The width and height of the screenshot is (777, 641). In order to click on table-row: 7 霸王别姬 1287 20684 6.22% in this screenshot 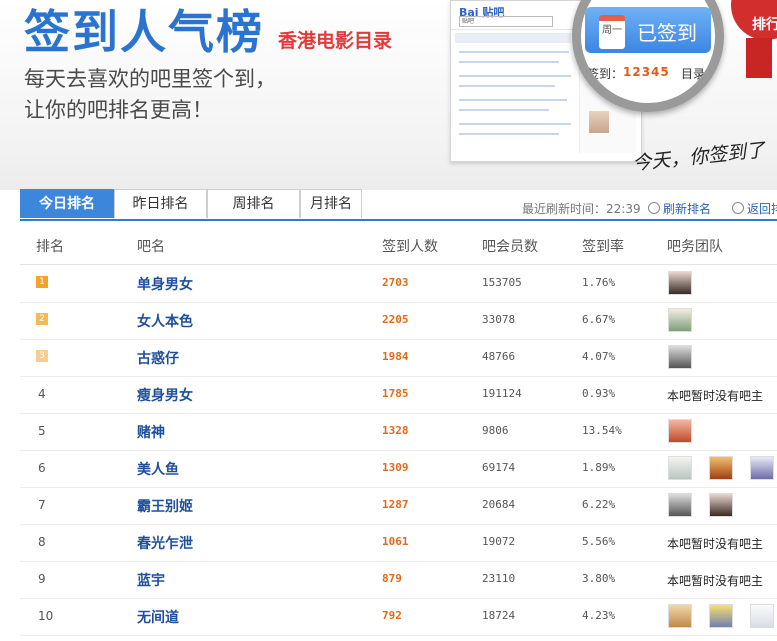, I will do `click(398, 506)`.